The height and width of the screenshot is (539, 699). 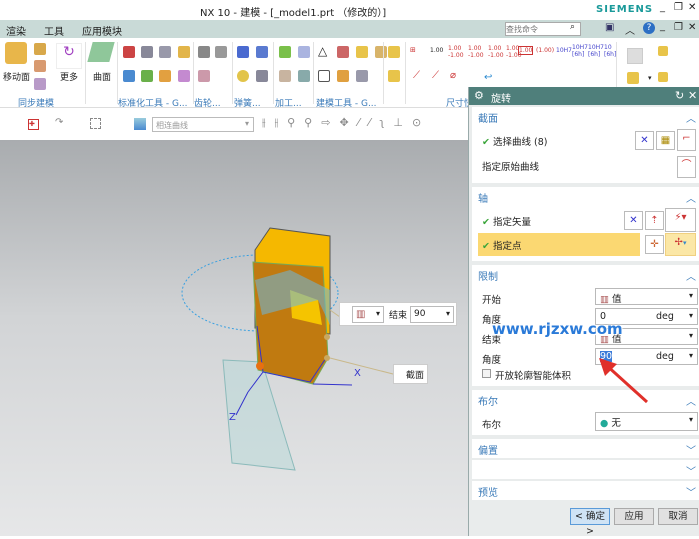 What do you see at coordinates (634, 516) in the screenshot?
I see `apply-button: 应用` at bounding box center [634, 516].